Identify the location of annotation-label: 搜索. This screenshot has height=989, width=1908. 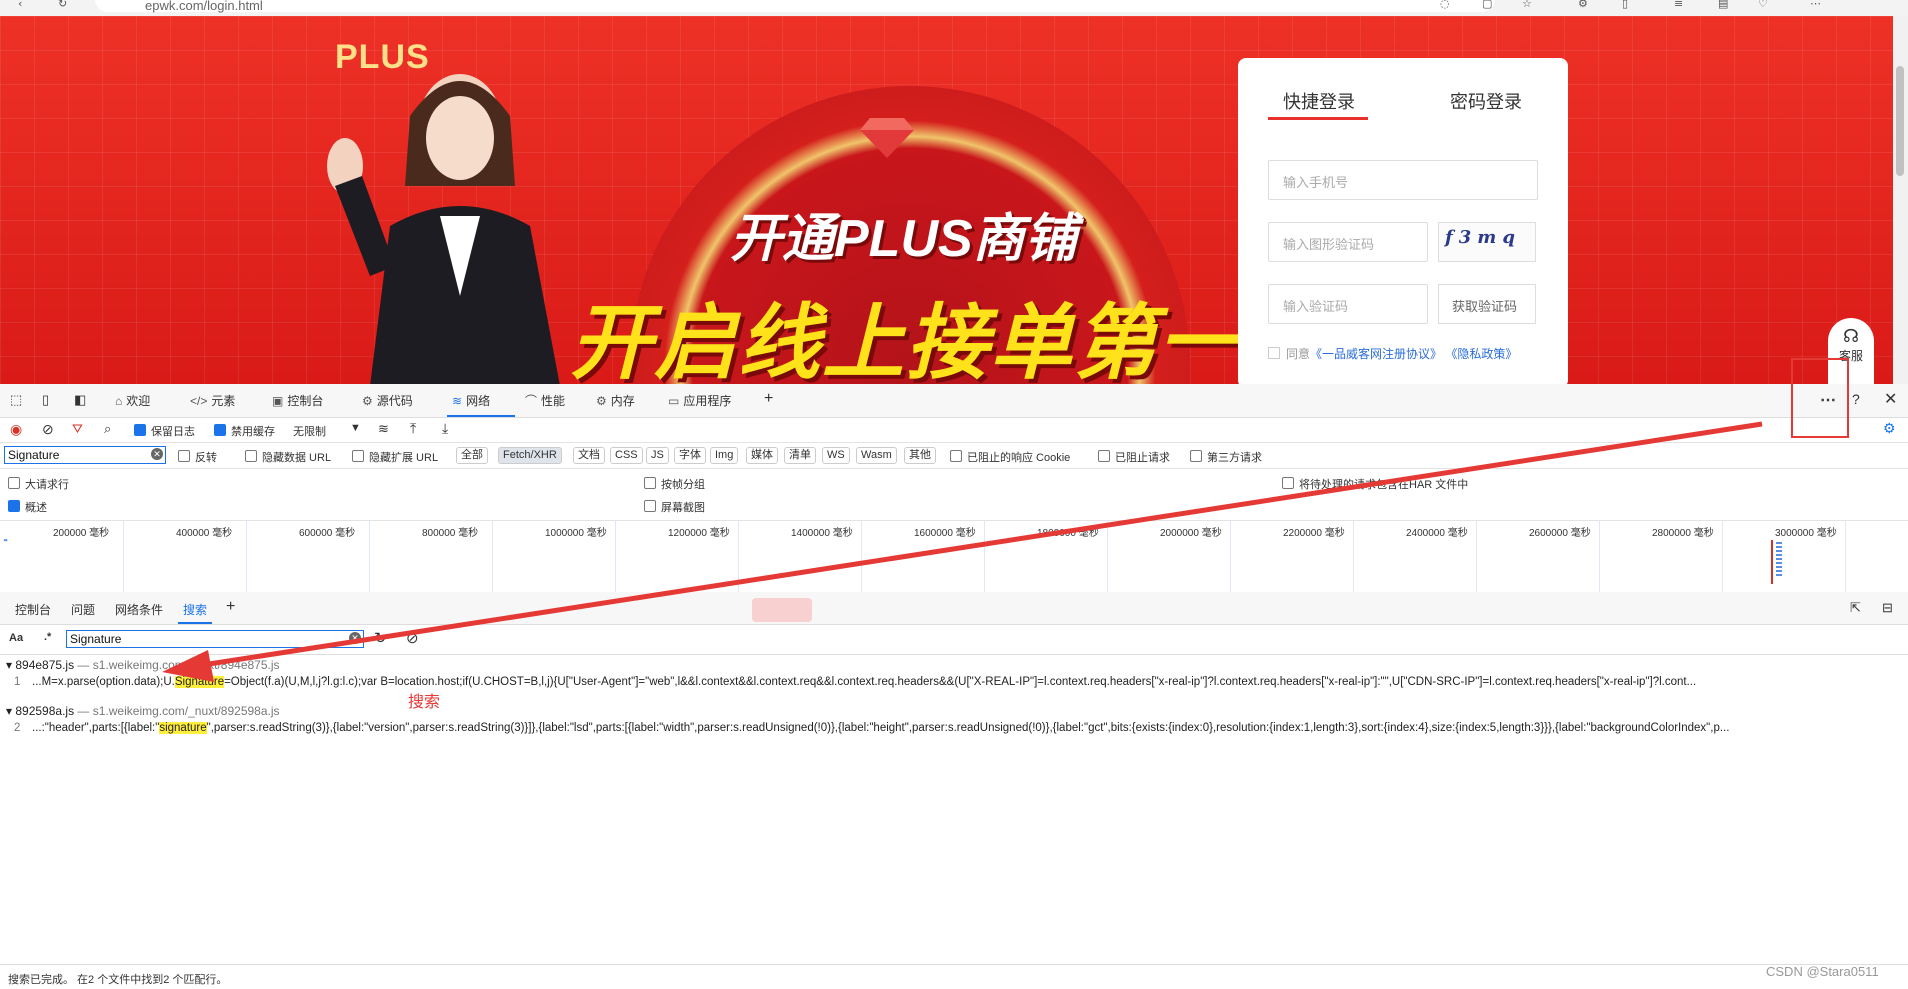
(424, 702).